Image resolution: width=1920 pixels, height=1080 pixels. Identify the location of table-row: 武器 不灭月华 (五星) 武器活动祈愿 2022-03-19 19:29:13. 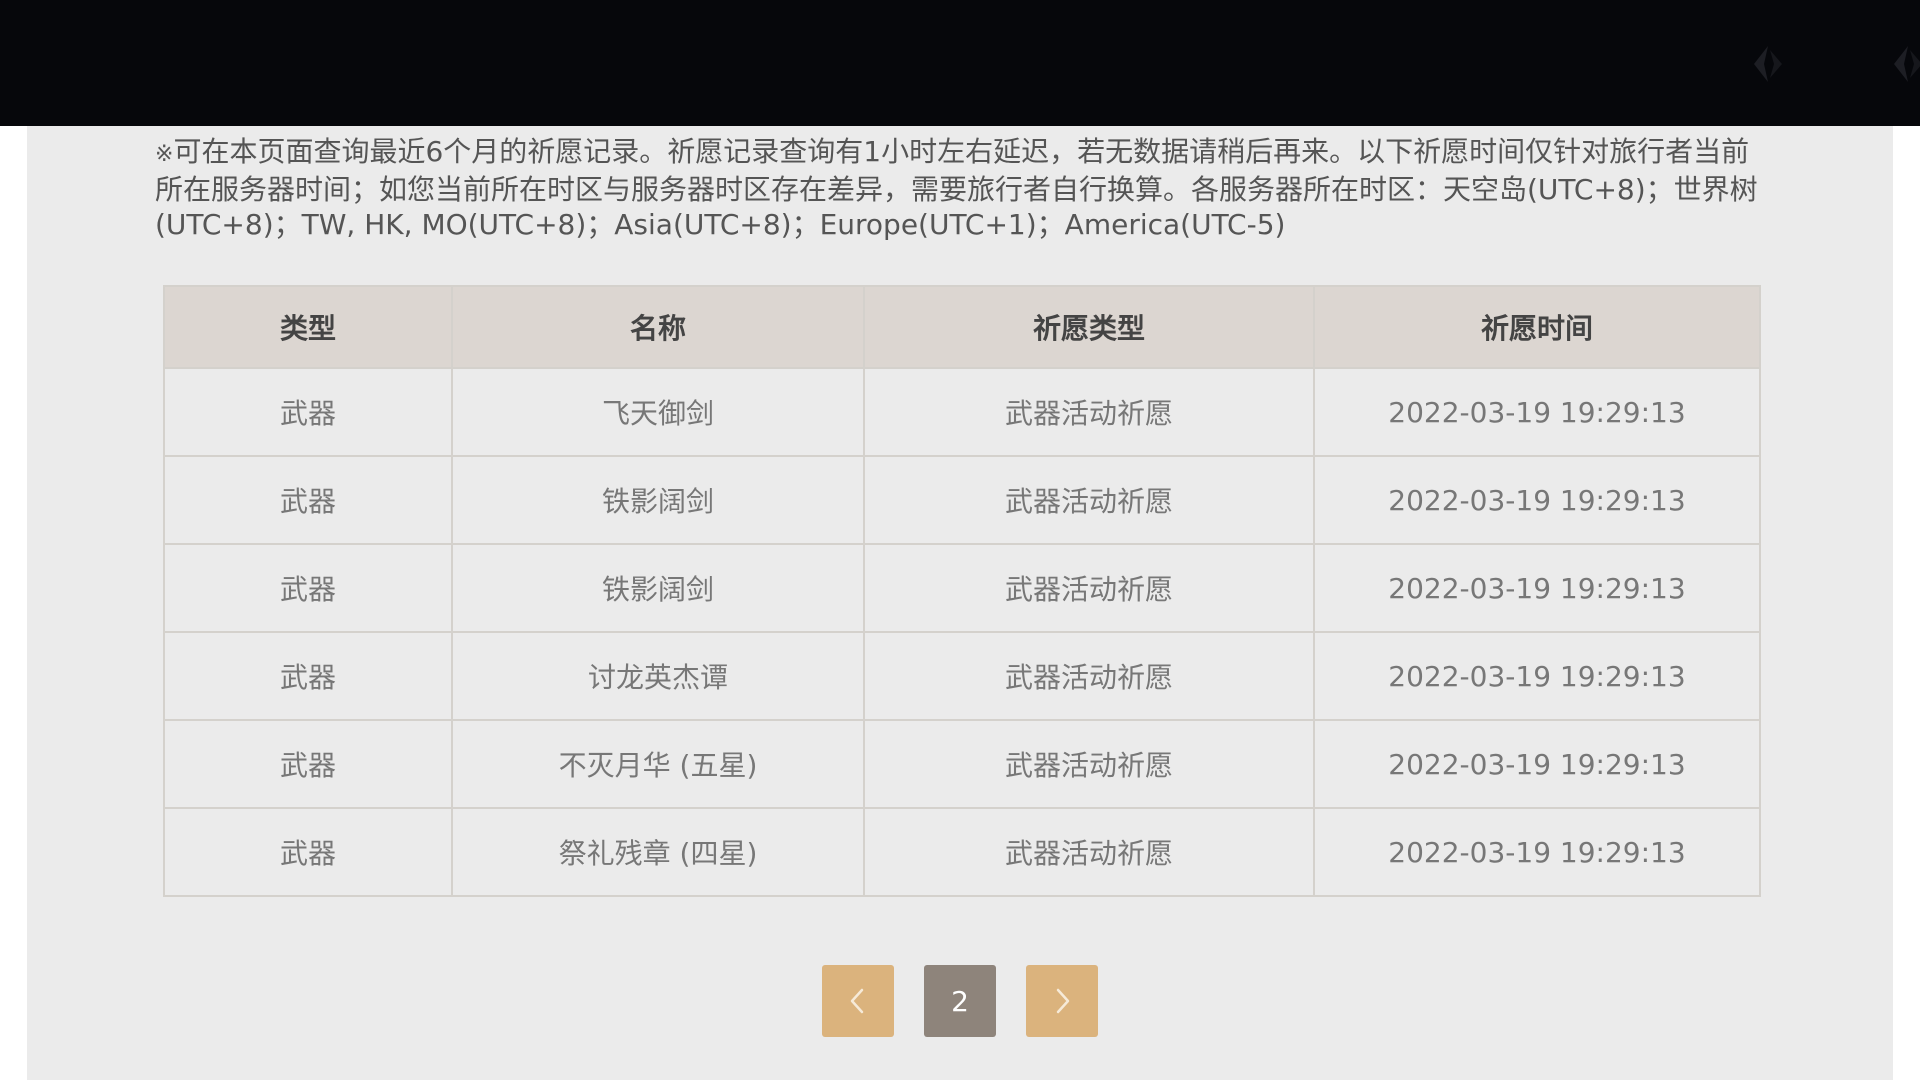
(962, 764).